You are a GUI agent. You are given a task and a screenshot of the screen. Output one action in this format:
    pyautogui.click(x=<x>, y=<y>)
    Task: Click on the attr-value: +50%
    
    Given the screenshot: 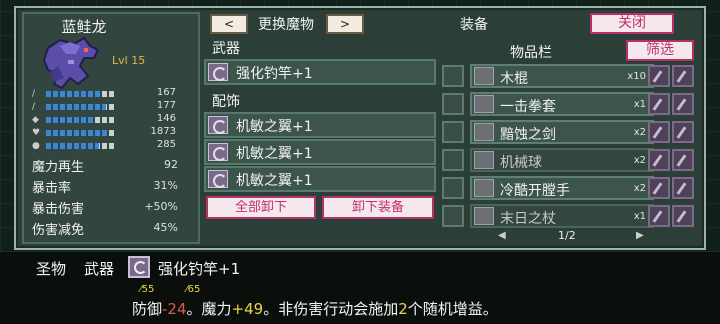 What is the action you would take?
    pyautogui.click(x=161, y=206)
    